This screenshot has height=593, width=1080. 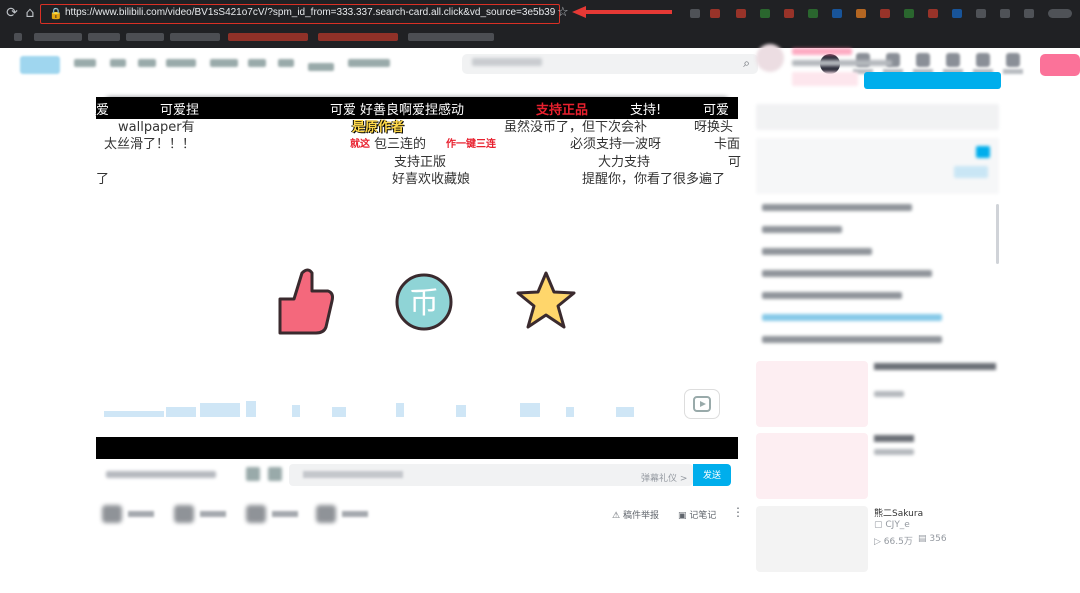 What do you see at coordinates (471, 144) in the screenshot?
I see `danmaku: 作一键三连` at bounding box center [471, 144].